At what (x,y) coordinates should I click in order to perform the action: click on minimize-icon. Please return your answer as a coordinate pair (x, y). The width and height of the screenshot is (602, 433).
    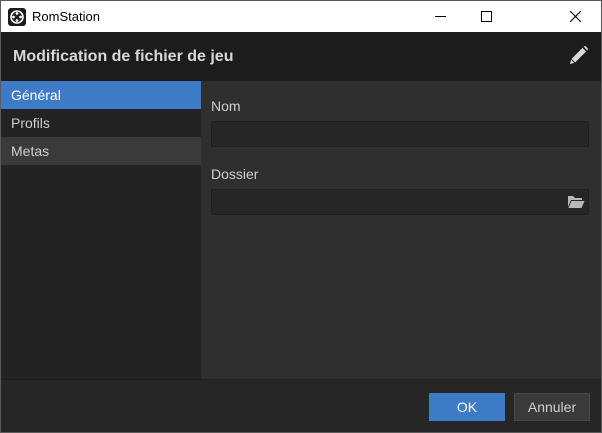
    Looking at the image, I should click on (440, 16).